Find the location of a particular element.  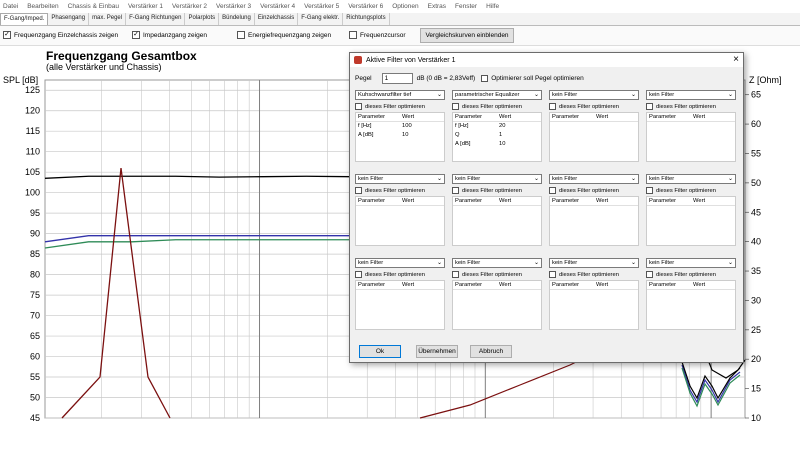

parameter-name: Q is located at coordinates (457, 135).